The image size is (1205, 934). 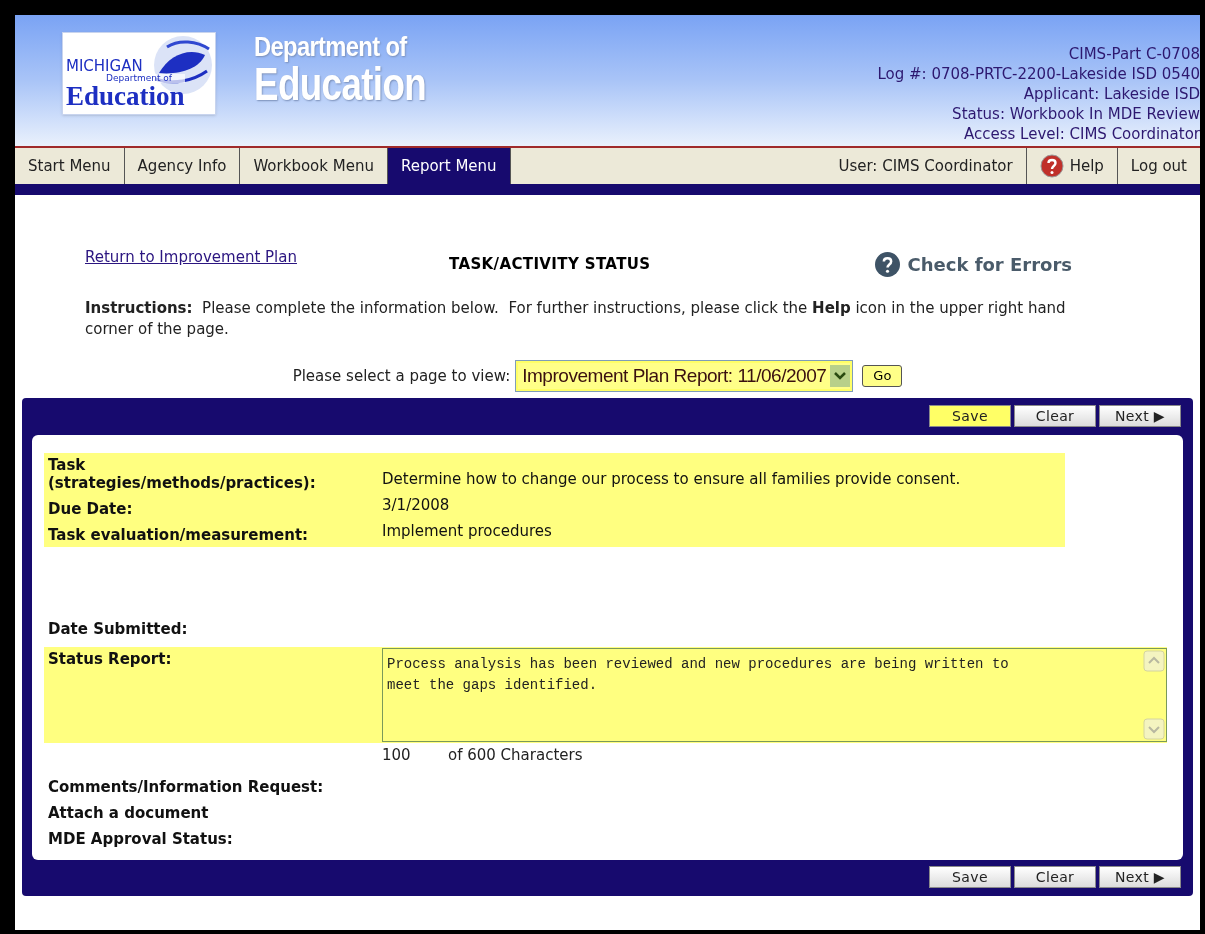 I want to click on workbook-info: Access Level: CIMS Coordinator, so click(x=1082, y=134).